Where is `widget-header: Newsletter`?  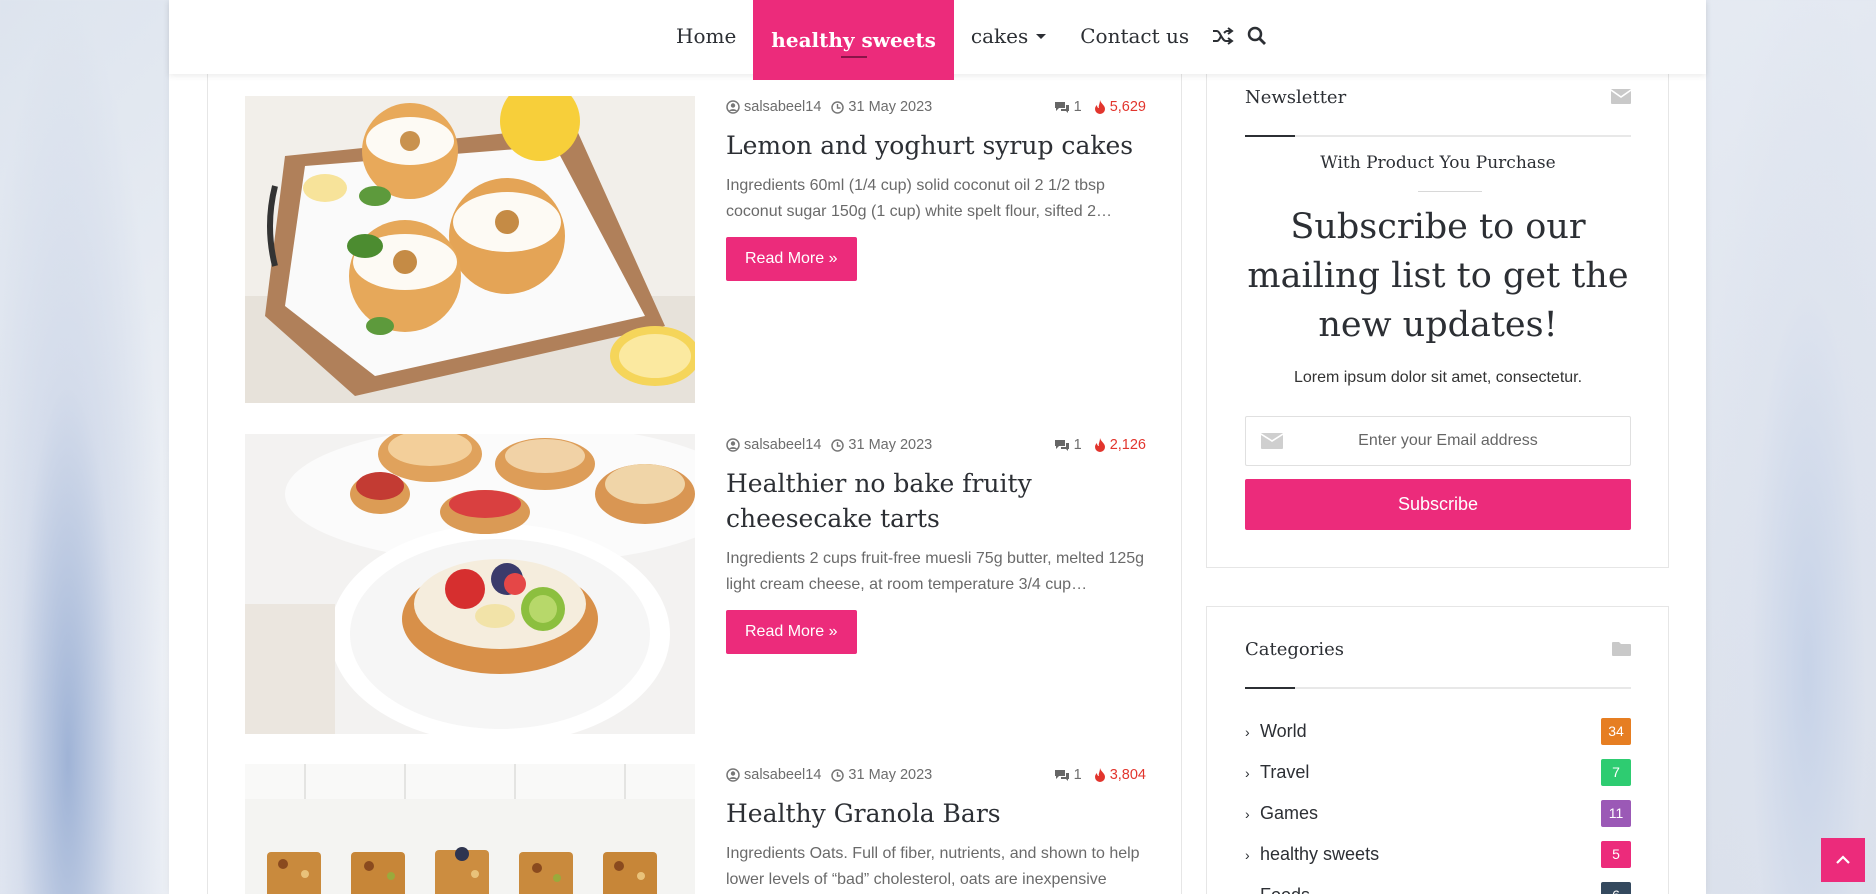
widget-header: Newsletter is located at coordinates (1438, 109).